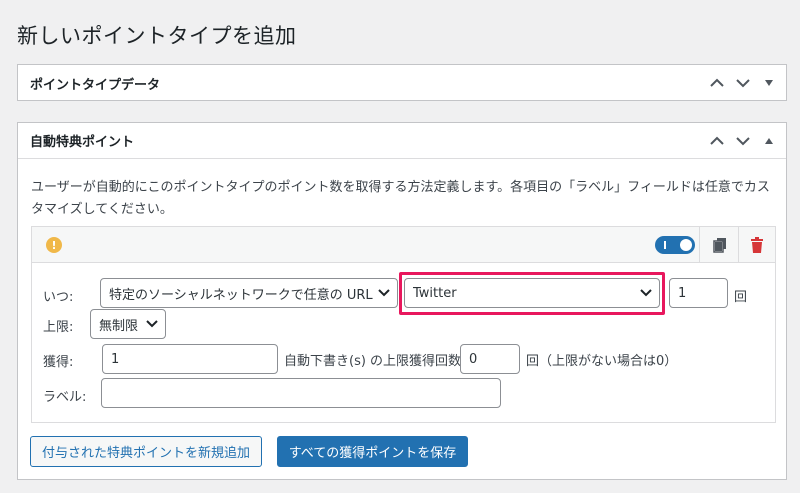 The height and width of the screenshot is (493, 800). I want to click on postbox-title: ポイントタイプデータ, so click(95, 85).